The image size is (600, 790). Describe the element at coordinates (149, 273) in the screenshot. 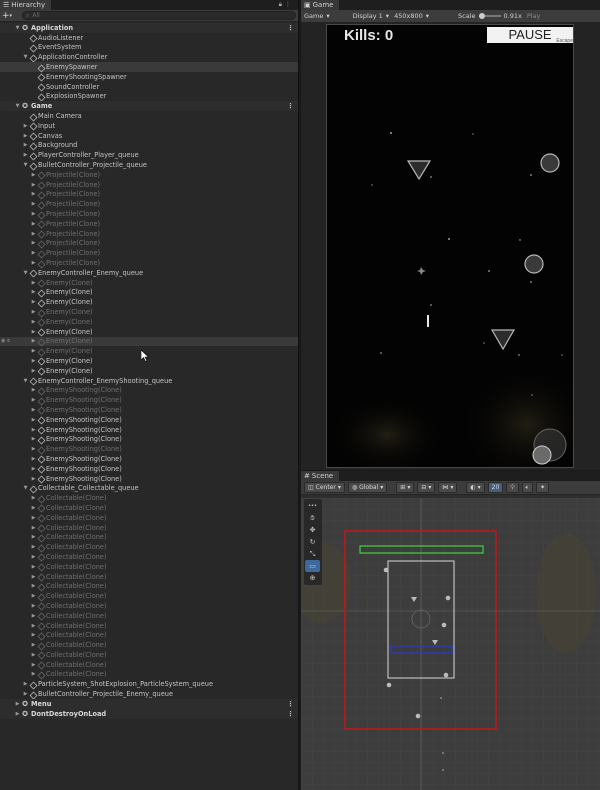

I see `hierarchy-item: ▼ EnemyController_Enemy_queue` at that location.